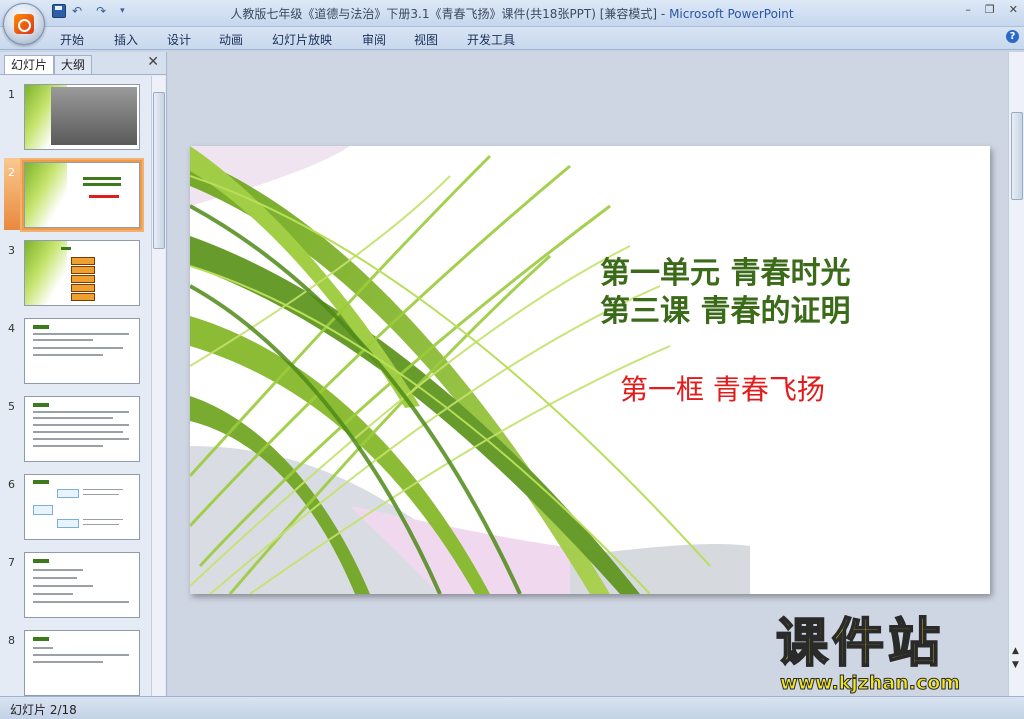 The image size is (1024, 719). Describe the element at coordinates (1013, 9) in the screenshot. I see `close-button: ✕` at that location.